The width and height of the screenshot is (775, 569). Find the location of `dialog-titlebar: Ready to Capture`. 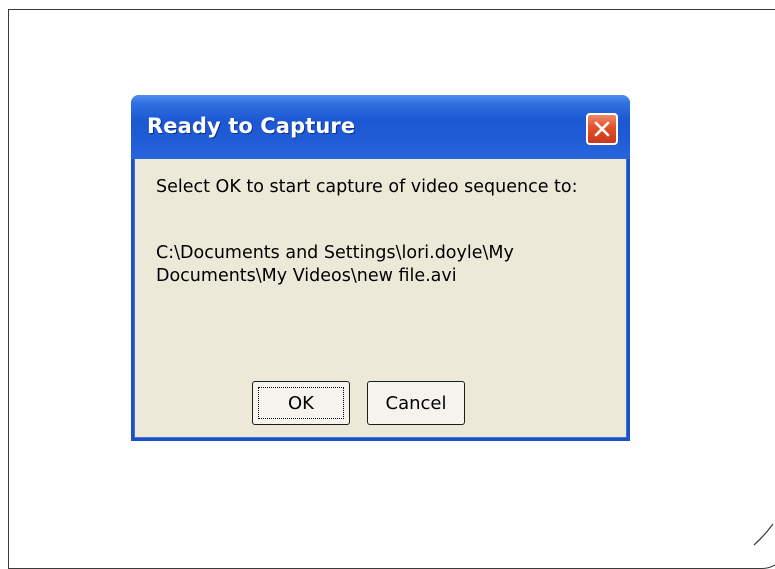

dialog-titlebar: Ready to Capture is located at coordinates (380, 127).